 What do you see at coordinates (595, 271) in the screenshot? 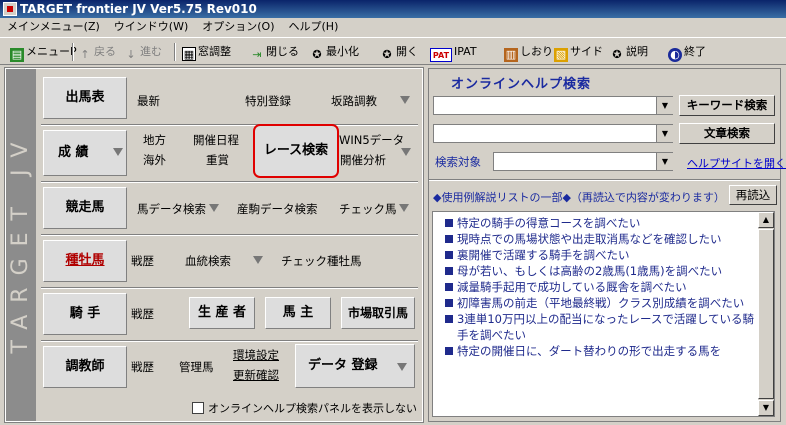
I see `list-item: 母が若い、もしくは高齢の2歳馬(1歳馬)を調べたい` at bounding box center [595, 271].